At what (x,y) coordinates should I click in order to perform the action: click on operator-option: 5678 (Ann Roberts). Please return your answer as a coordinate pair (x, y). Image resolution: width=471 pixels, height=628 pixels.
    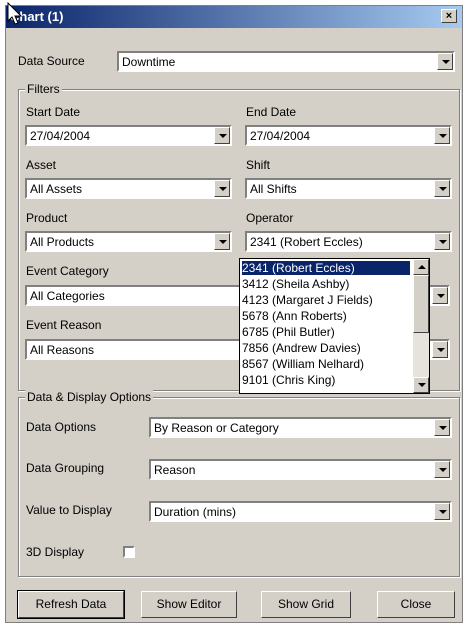
    Looking at the image, I should click on (326, 316).